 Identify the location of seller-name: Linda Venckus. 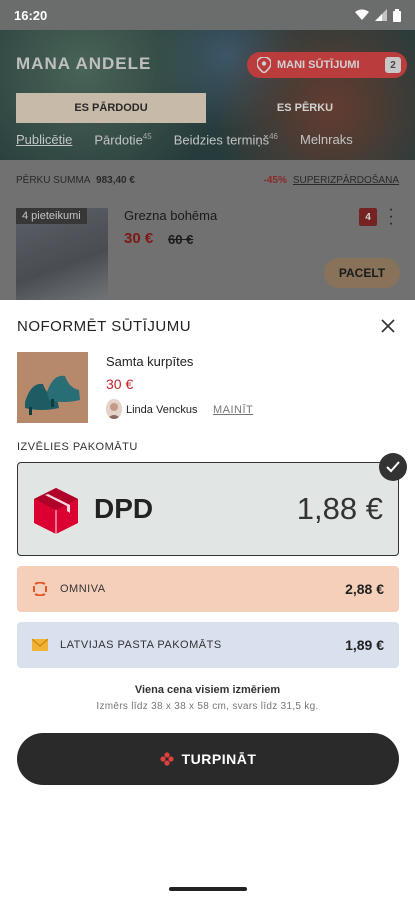
(162, 410).